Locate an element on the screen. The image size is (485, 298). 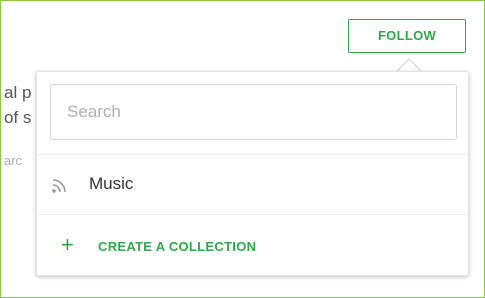
plus-icon: + is located at coordinates (67, 244).